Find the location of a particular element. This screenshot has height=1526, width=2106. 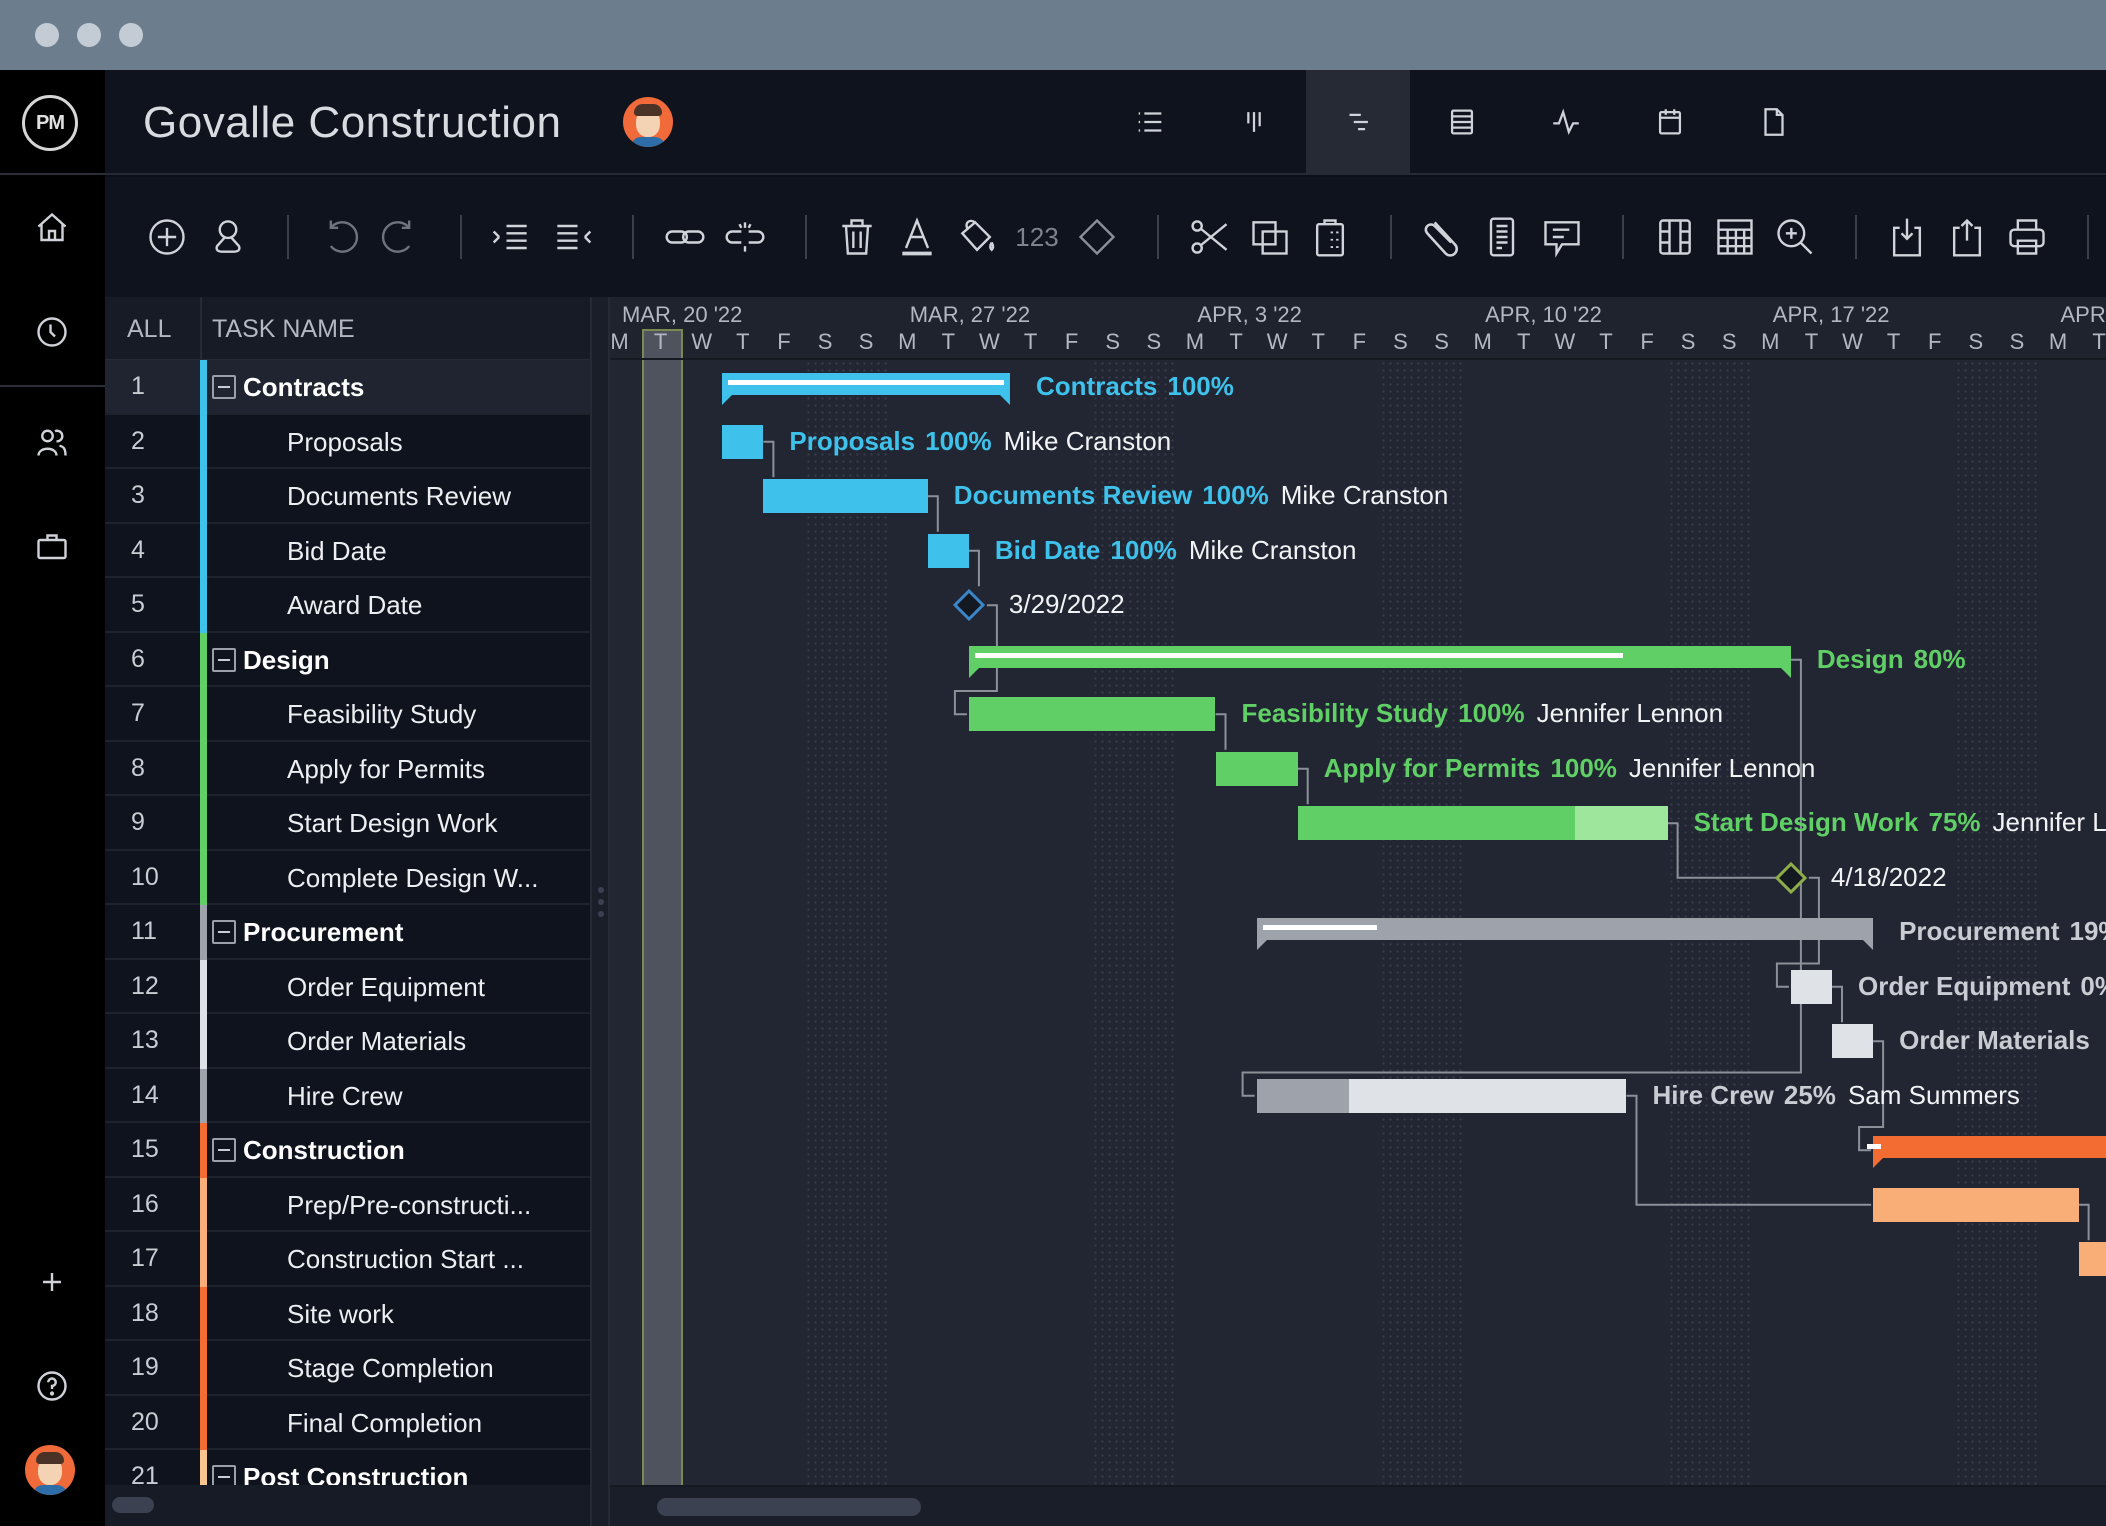

task-name: Final Completion is located at coordinates (384, 1423).